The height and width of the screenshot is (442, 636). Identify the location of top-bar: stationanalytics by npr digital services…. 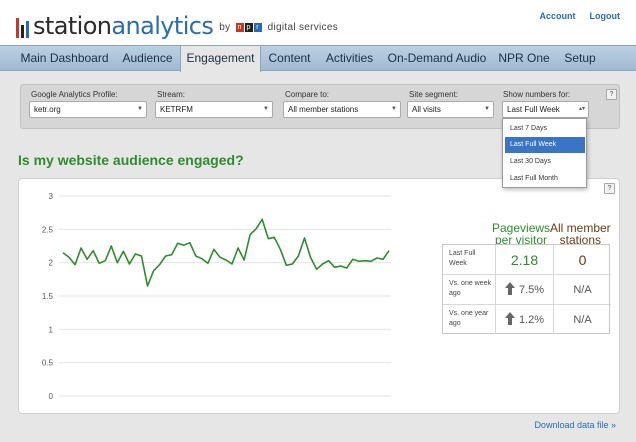
(318, 22).